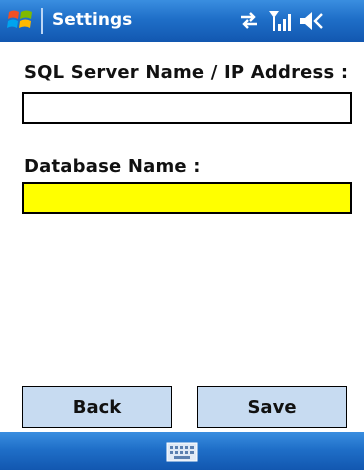 The width and height of the screenshot is (364, 470). What do you see at coordinates (187, 198) in the screenshot?
I see `database-name-input` at bounding box center [187, 198].